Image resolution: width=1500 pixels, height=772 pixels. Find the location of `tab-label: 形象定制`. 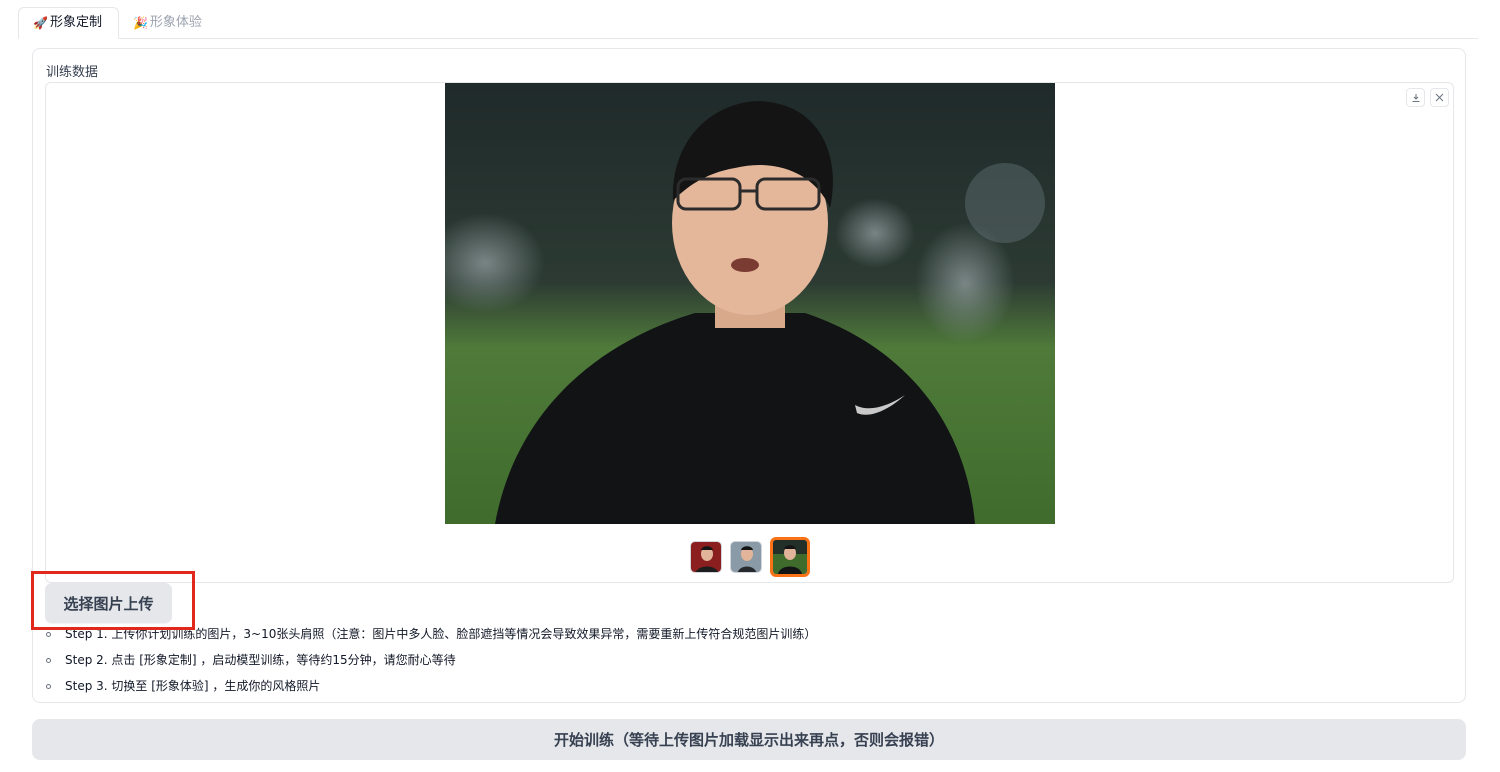

tab-label: 形象定制 is located at coordinates (75, 22).